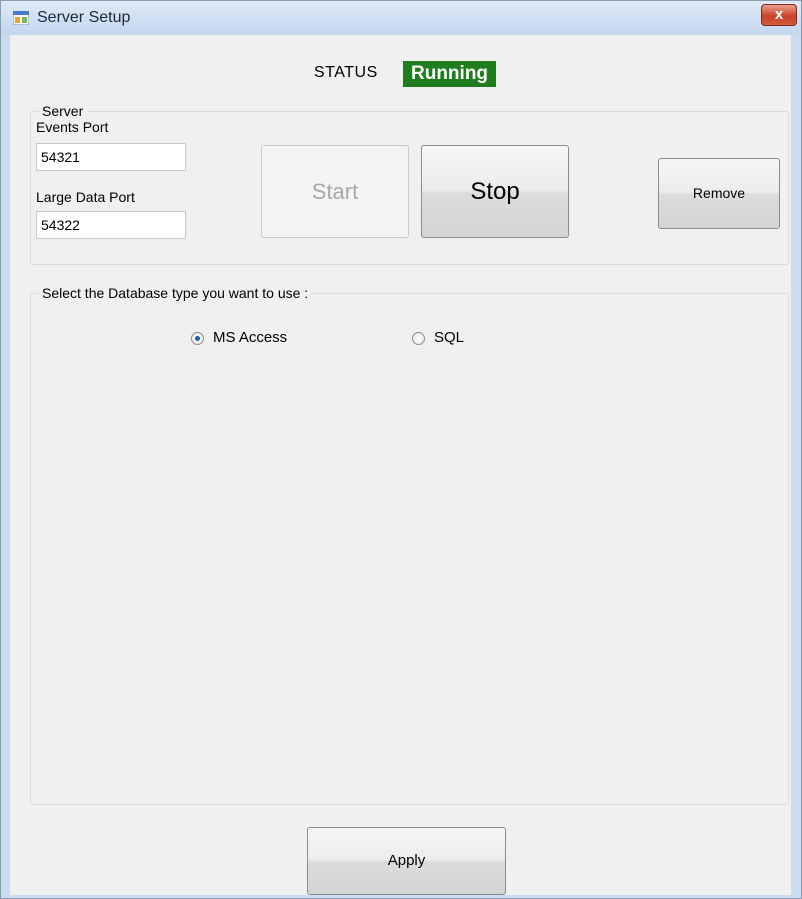 The height and width of the screenshot is (899, 802). Describe the element at coordinates (72, 127) in the screenshot. I see `events-port-label: Events Port` at that location.